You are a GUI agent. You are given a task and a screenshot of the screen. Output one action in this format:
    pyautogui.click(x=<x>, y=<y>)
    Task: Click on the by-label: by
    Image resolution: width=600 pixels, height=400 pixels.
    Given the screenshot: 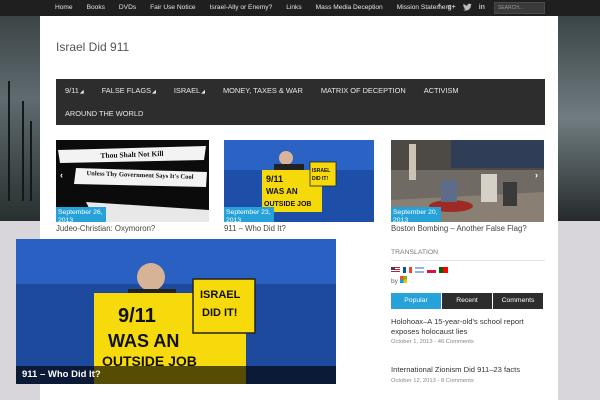 What is the action you would take?
    pyautogui.click(x=394, y=281)
    